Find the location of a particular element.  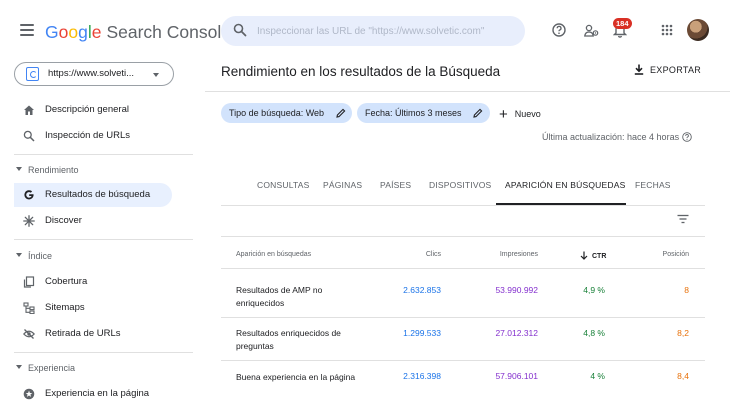

star-circle-icon is located at coordinates (29, 394).